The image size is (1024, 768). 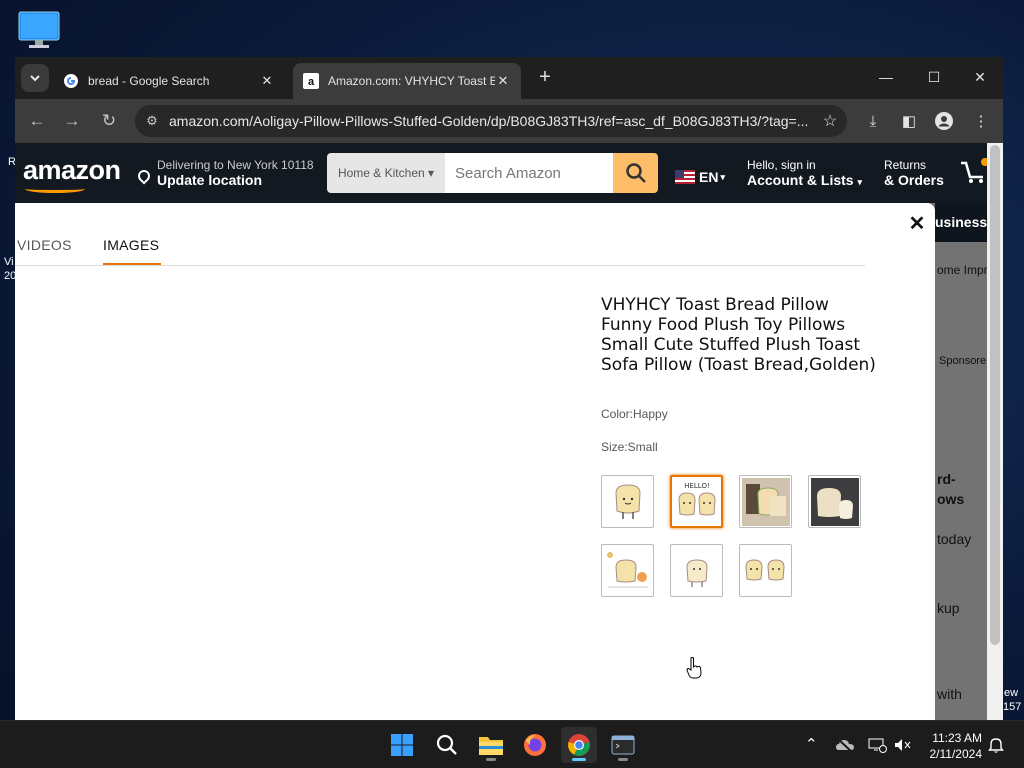 What do you see at coordinates (634, 414) in the screenshot?
I see `product-color: Color:Happy` at bounding box center [634, 414].